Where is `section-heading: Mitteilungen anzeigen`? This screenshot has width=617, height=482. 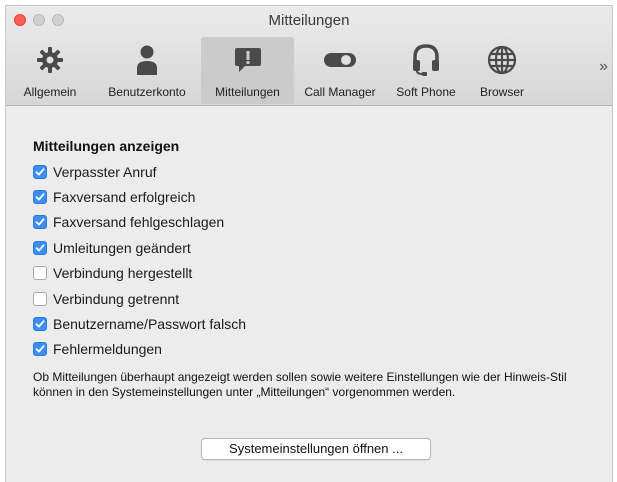
section-heading: Mitteilungen anzeigen is located at coordinates (106, 146).